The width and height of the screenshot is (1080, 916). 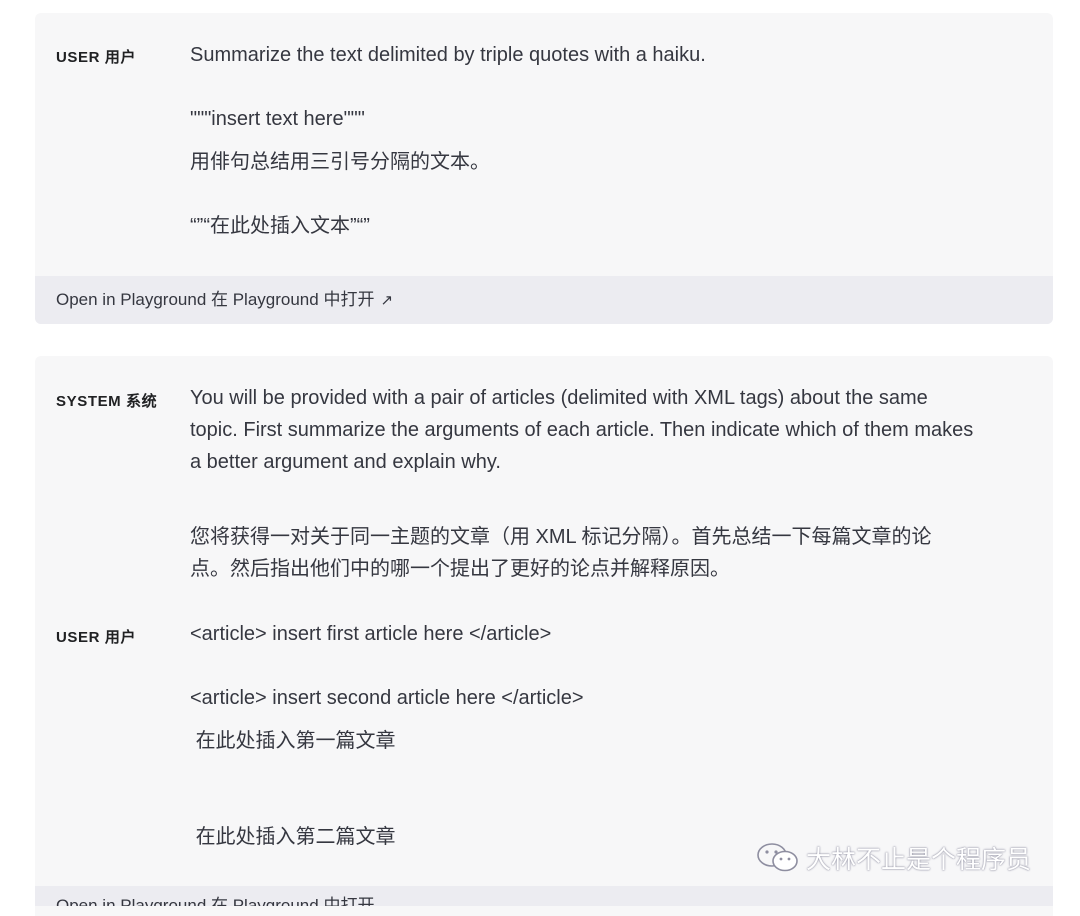 I want to click on message-line: 在此处插入第一篇文章, so click(x=293, y=741).